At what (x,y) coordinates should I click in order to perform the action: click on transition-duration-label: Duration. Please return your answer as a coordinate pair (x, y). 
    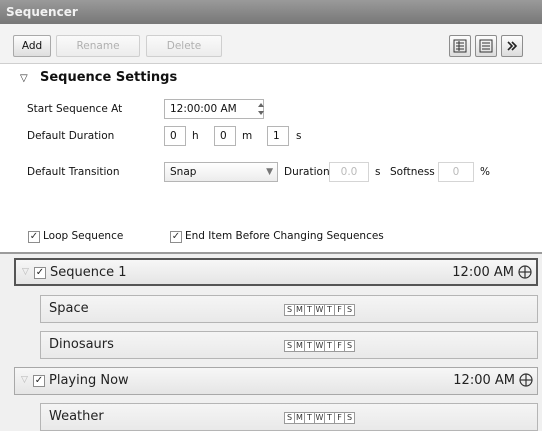
    Looking at the image, I should click on (307, 172).